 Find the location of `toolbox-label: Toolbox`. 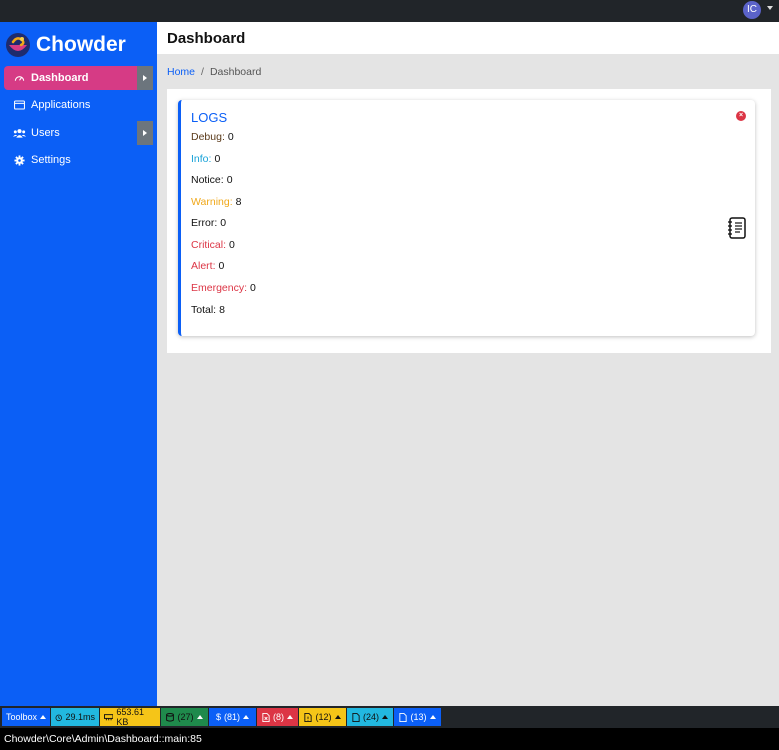

toolbox-label: Toolbox is located at coordinates (21, 717).